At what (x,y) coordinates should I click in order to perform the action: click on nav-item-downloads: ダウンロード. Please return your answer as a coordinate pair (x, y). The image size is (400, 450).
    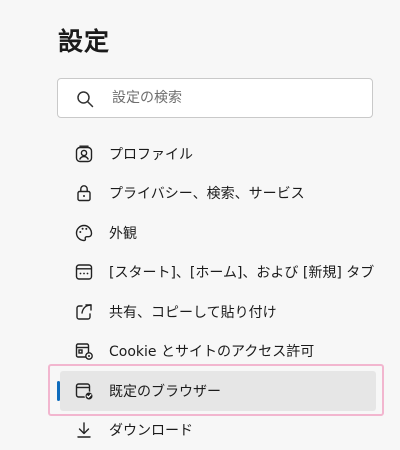
    Looking at the image, I should click on (217, 430).